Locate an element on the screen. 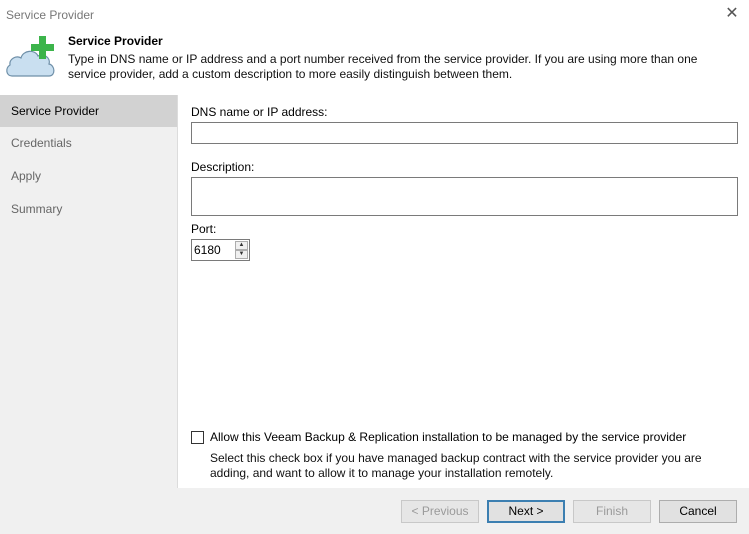 The image size is (749, 534). port-label: Port: is located at coordinates (204, 229).